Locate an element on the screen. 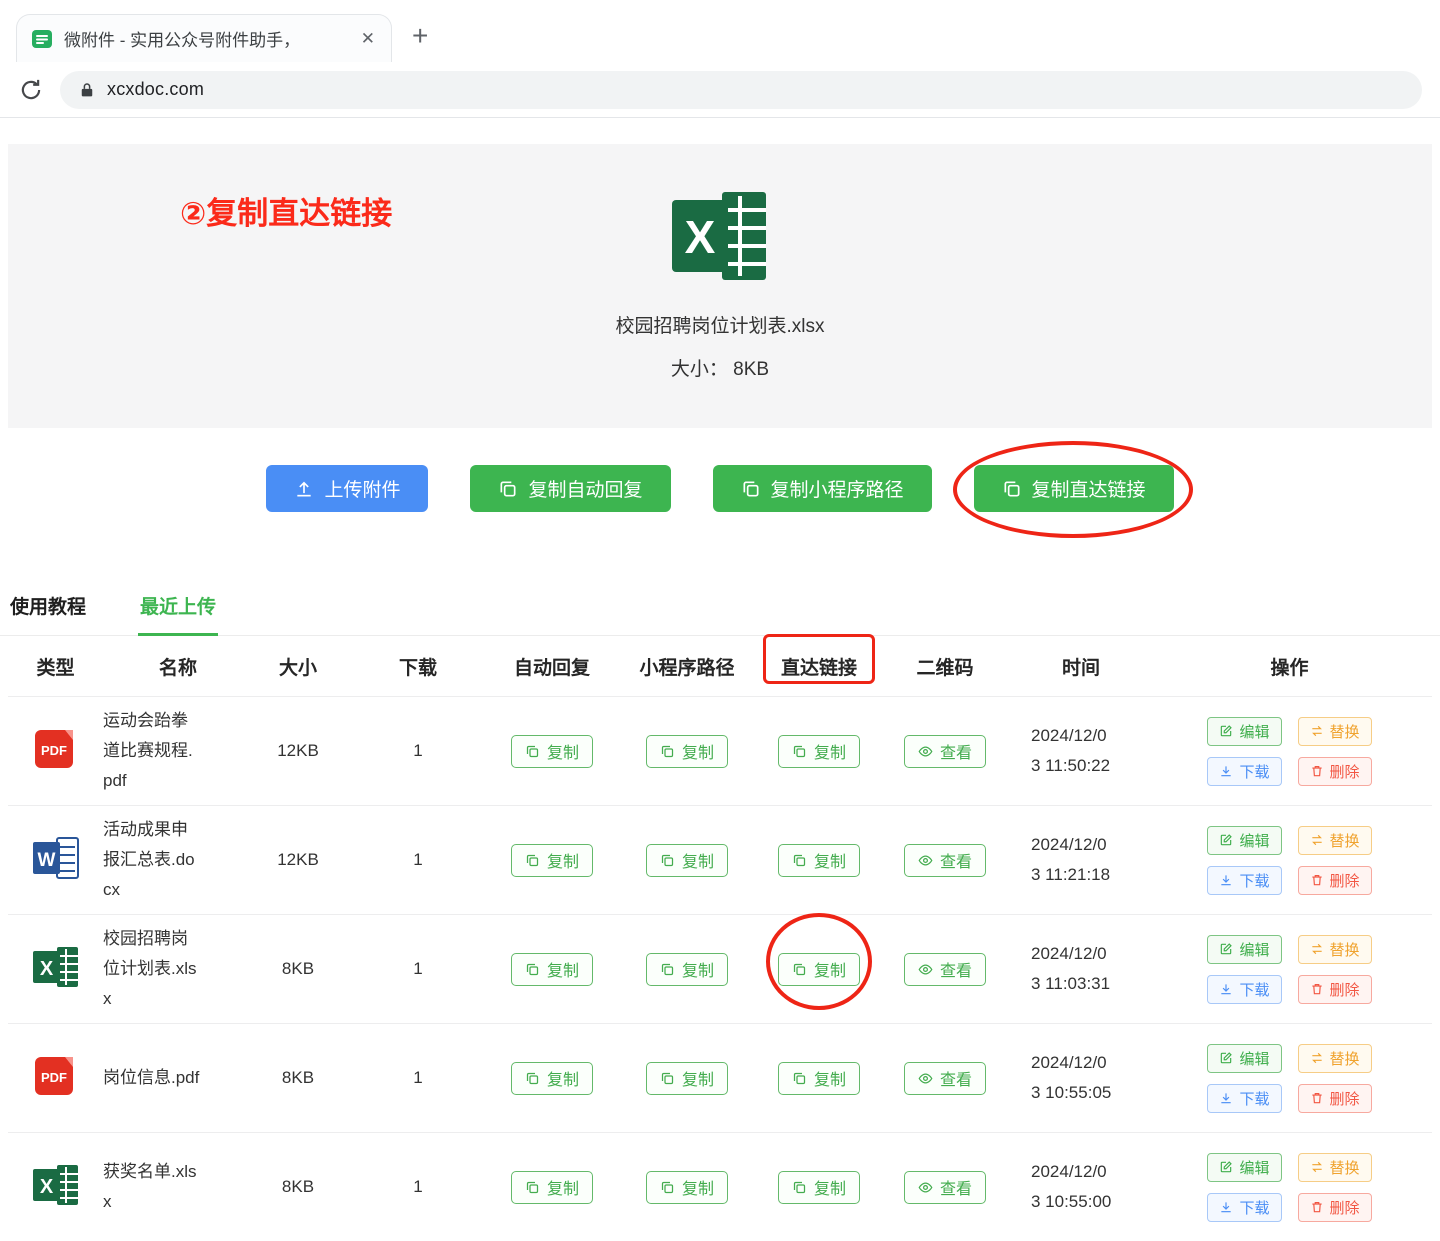 The height and width of the screenshot is (1241, 1440). header-auto-reply: 自动回复 is located at coordinates (551, 668).